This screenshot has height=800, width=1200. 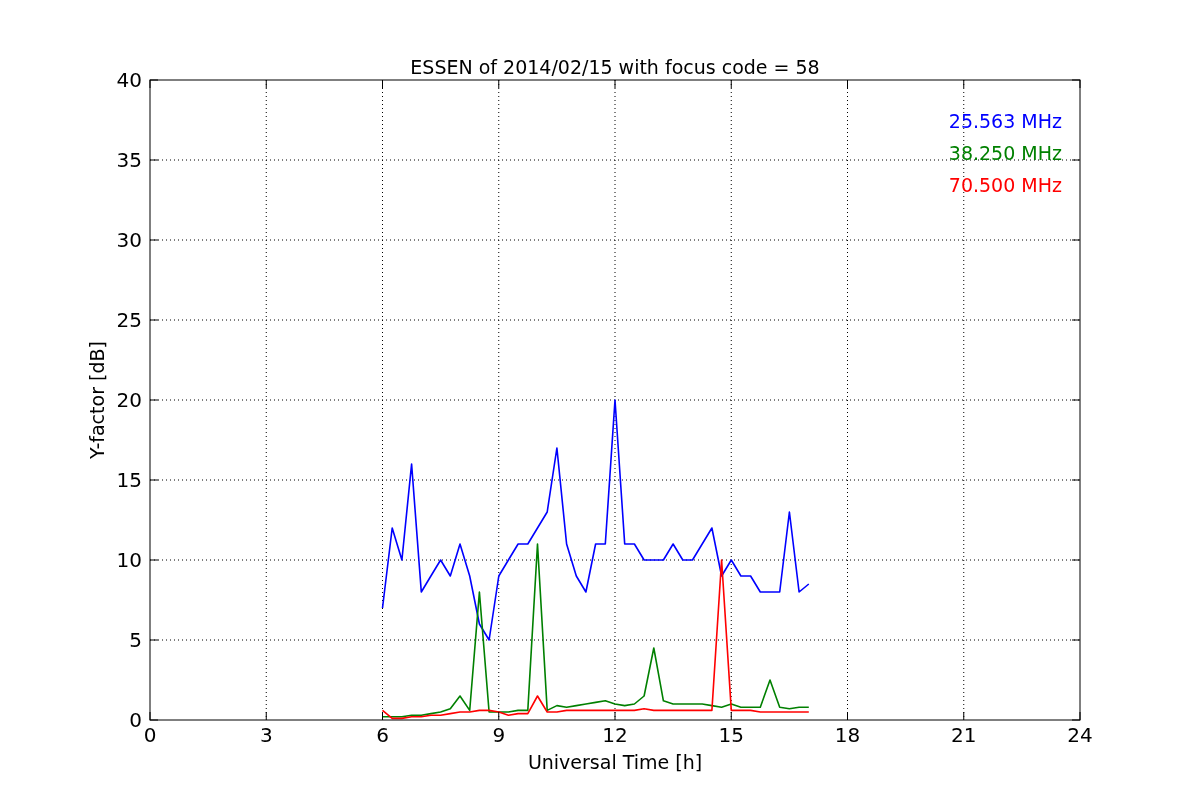 What do you see at coordinates (150, 735) in the screenshot?
I see `x-tick-label: 0` at bounding box center [150, 735].